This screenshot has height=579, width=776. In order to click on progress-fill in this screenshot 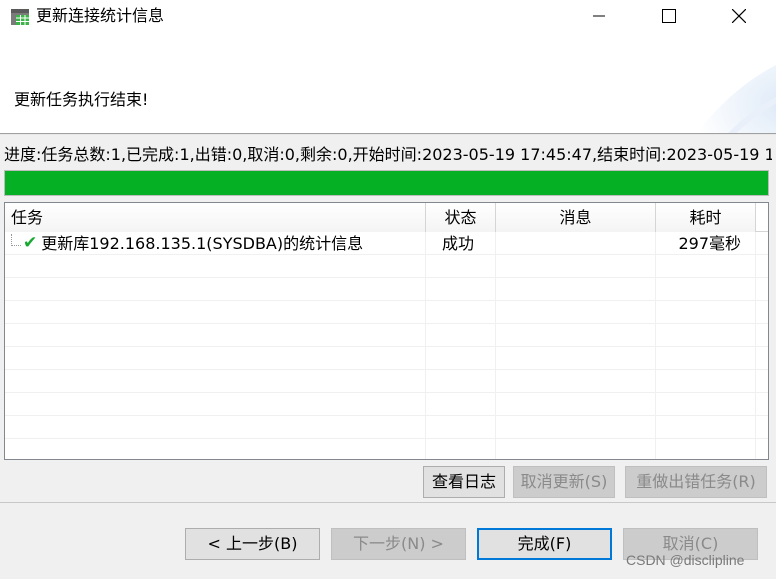, I will do `click(386, 183)`.